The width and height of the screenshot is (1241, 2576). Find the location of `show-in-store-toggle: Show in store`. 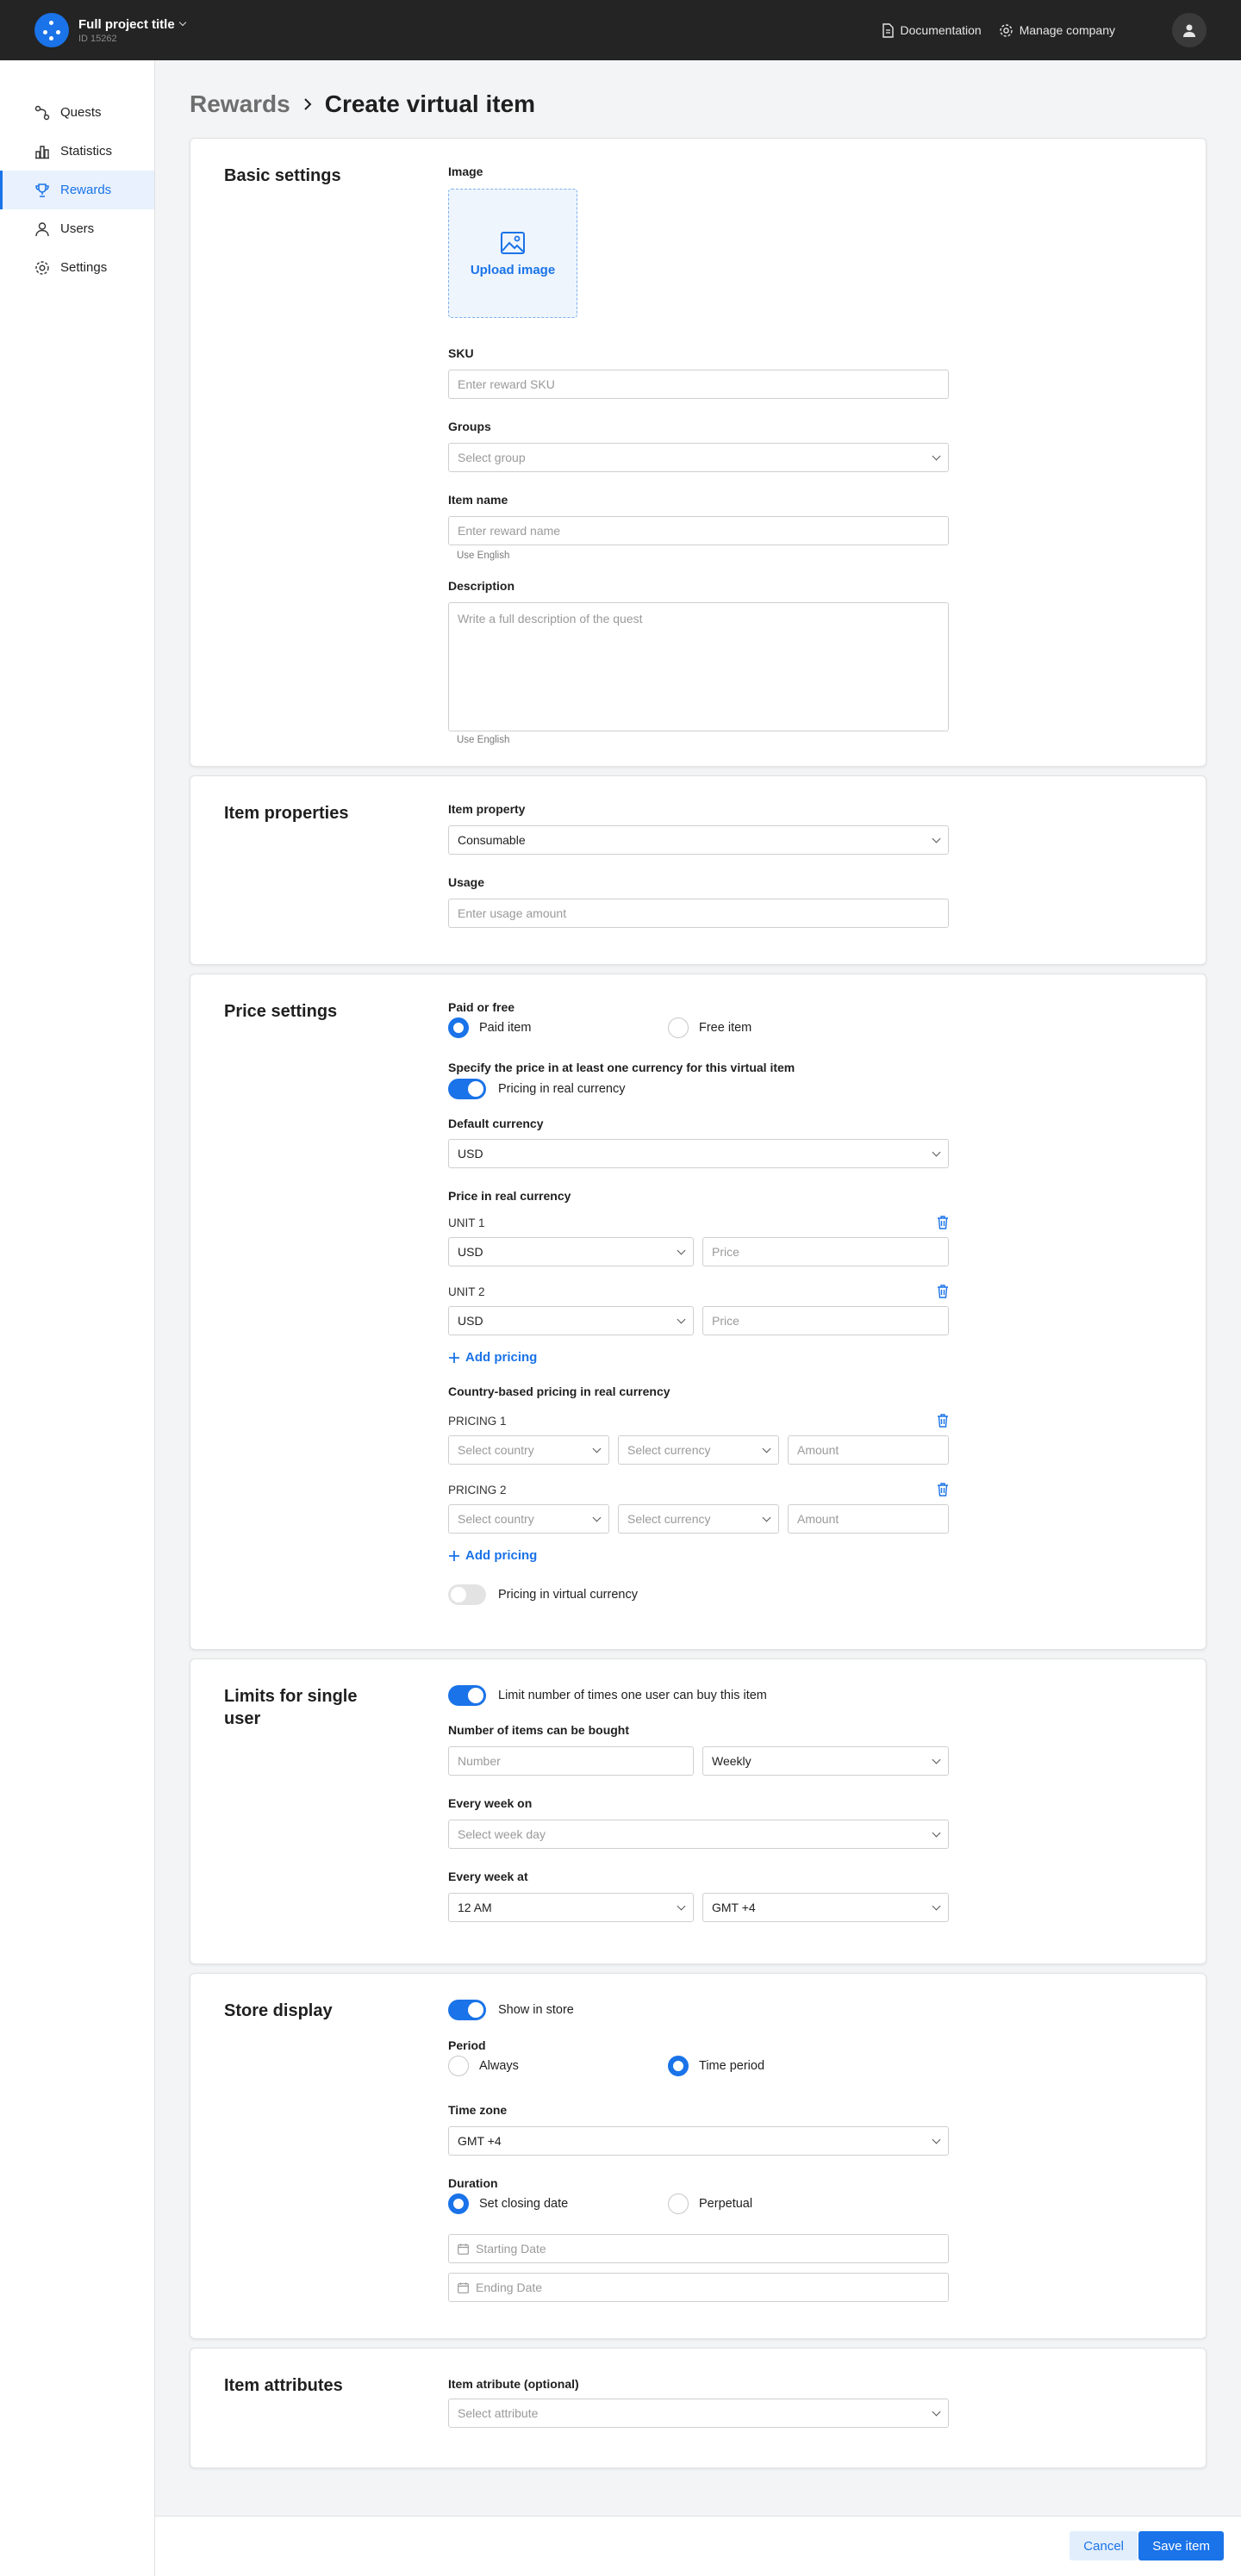

show-in-store-toggle: Show in store is located at coordinates (511, 2010).